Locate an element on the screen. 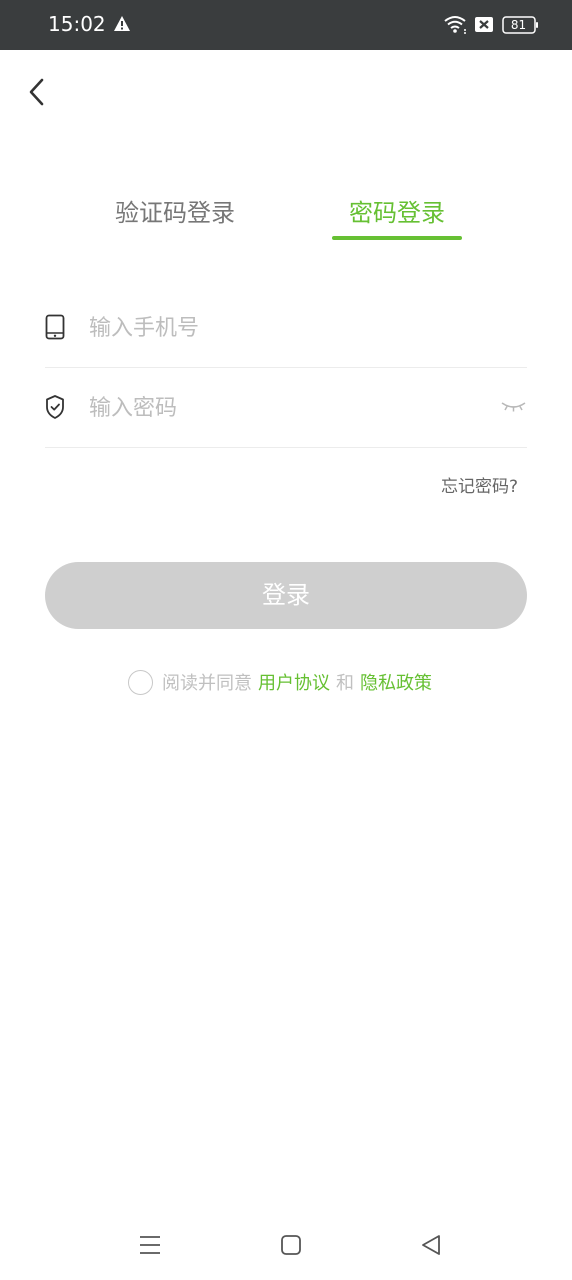 This screenshot has width=572, height=1280. agreement-checkbox is located at coordinates (140, 682).